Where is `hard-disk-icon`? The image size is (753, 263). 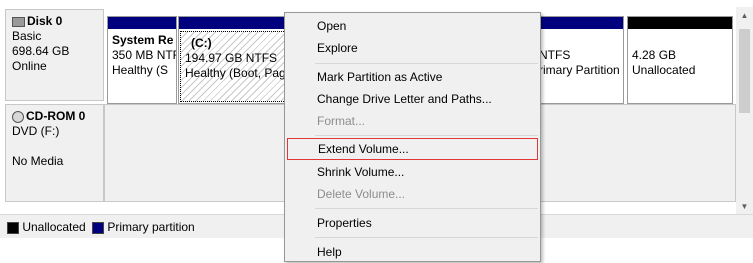
hard-disk-icon is located at coordinates (18, 21).